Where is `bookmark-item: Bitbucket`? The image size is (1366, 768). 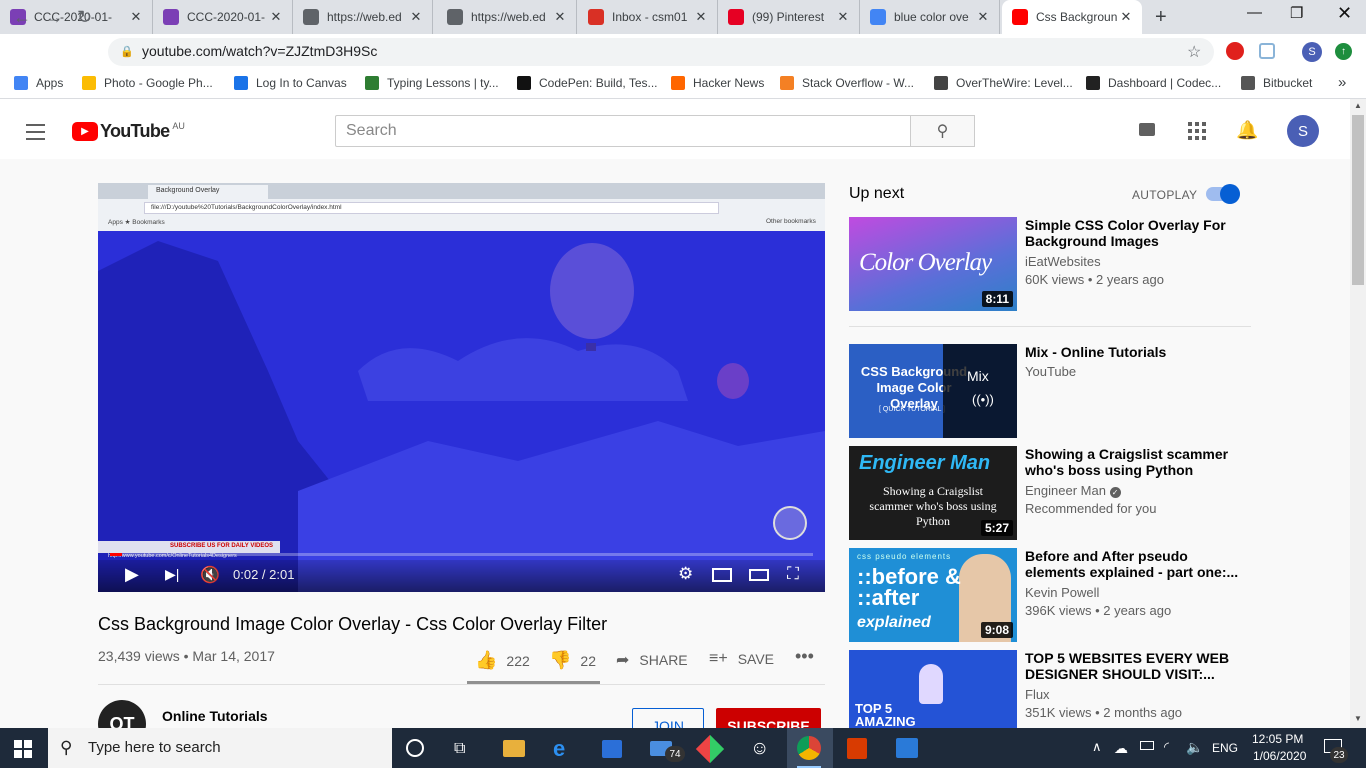 bookmark-item: Bitbucket is located at coordinates (1276, 83).